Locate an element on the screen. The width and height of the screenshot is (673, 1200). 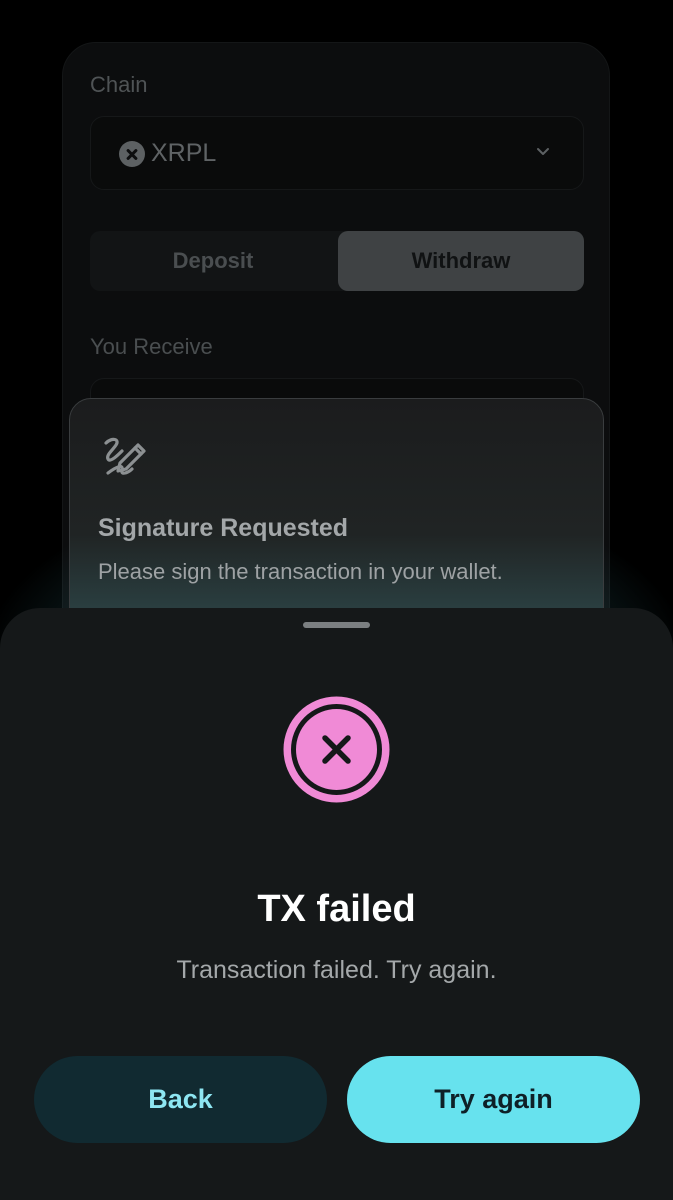
chain-label: Chain is located at coordinates (119, 84).